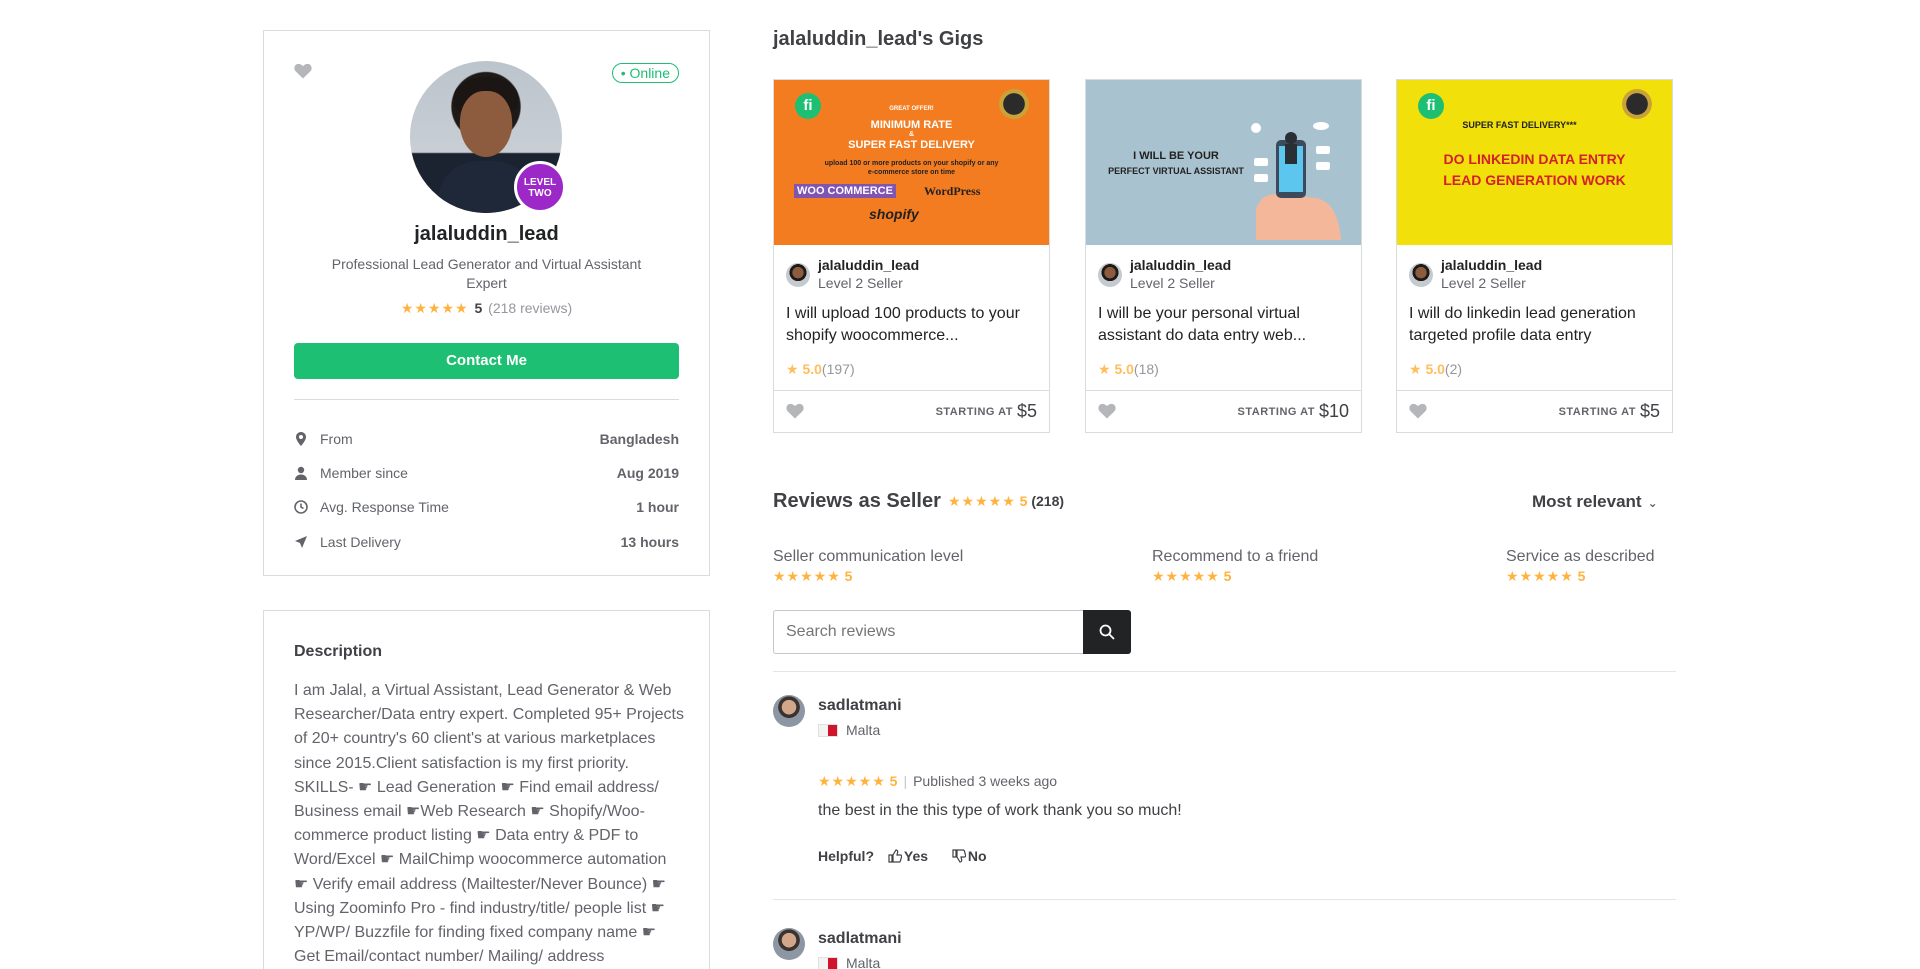 The height and width of the screenshot is (969, 1920). I want to click on stat-value: 13 hours, so click(649, 542).